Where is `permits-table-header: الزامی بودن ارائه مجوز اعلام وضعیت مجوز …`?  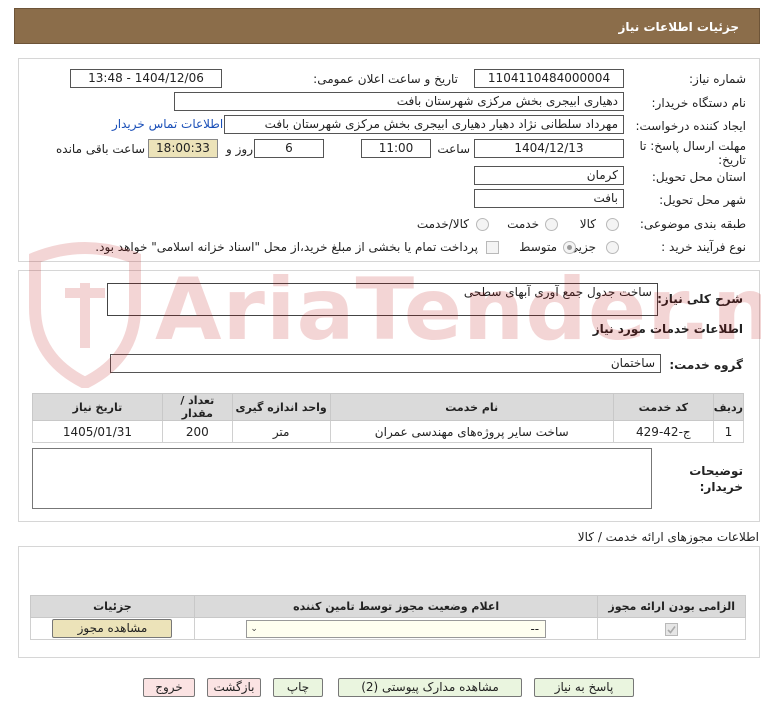
permits-table-header: الزامی بودن ارائه مجوز اعلام وضعیت مجوز … is located at coordinates (388, 606).